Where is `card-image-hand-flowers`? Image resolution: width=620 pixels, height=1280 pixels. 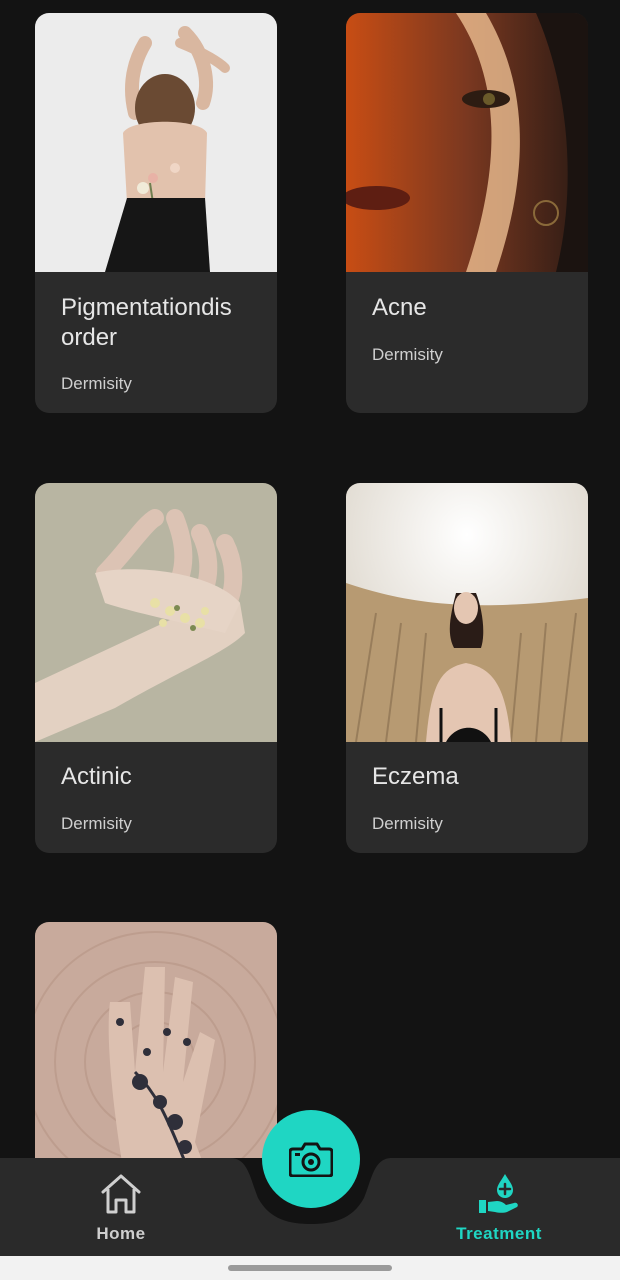 card-image-hand-flowers is located at coordinates (156, 612).